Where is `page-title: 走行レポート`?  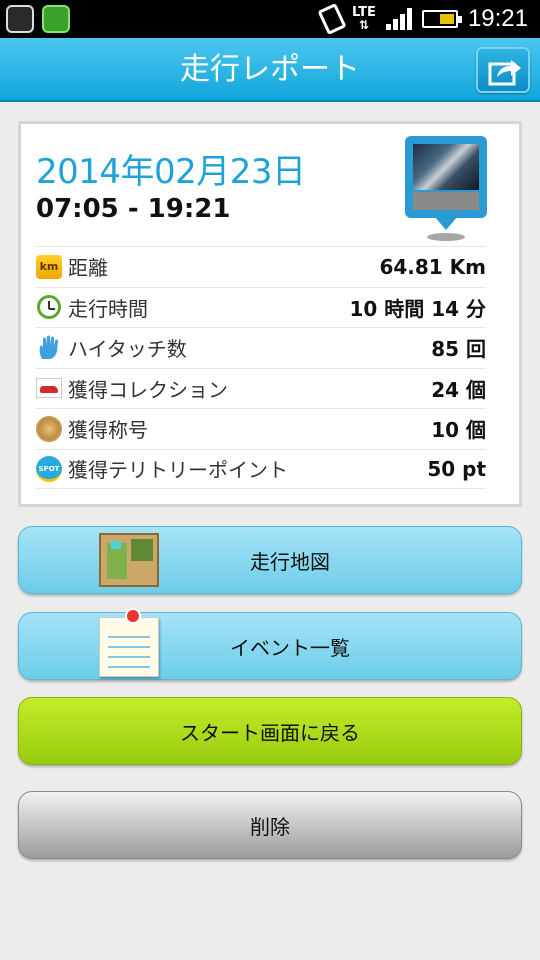
page-title: 走行レポート is located at coordinates (270, 69).